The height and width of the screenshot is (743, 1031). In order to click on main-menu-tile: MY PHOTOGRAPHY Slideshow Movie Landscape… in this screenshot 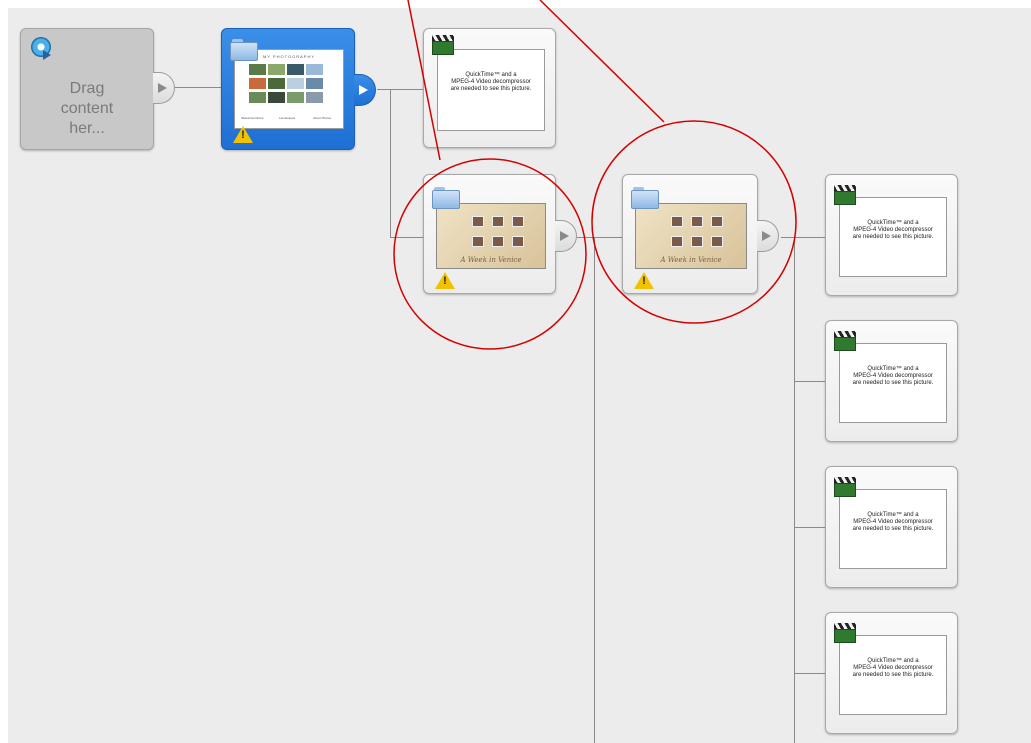, I will do `click(288, 89)`.